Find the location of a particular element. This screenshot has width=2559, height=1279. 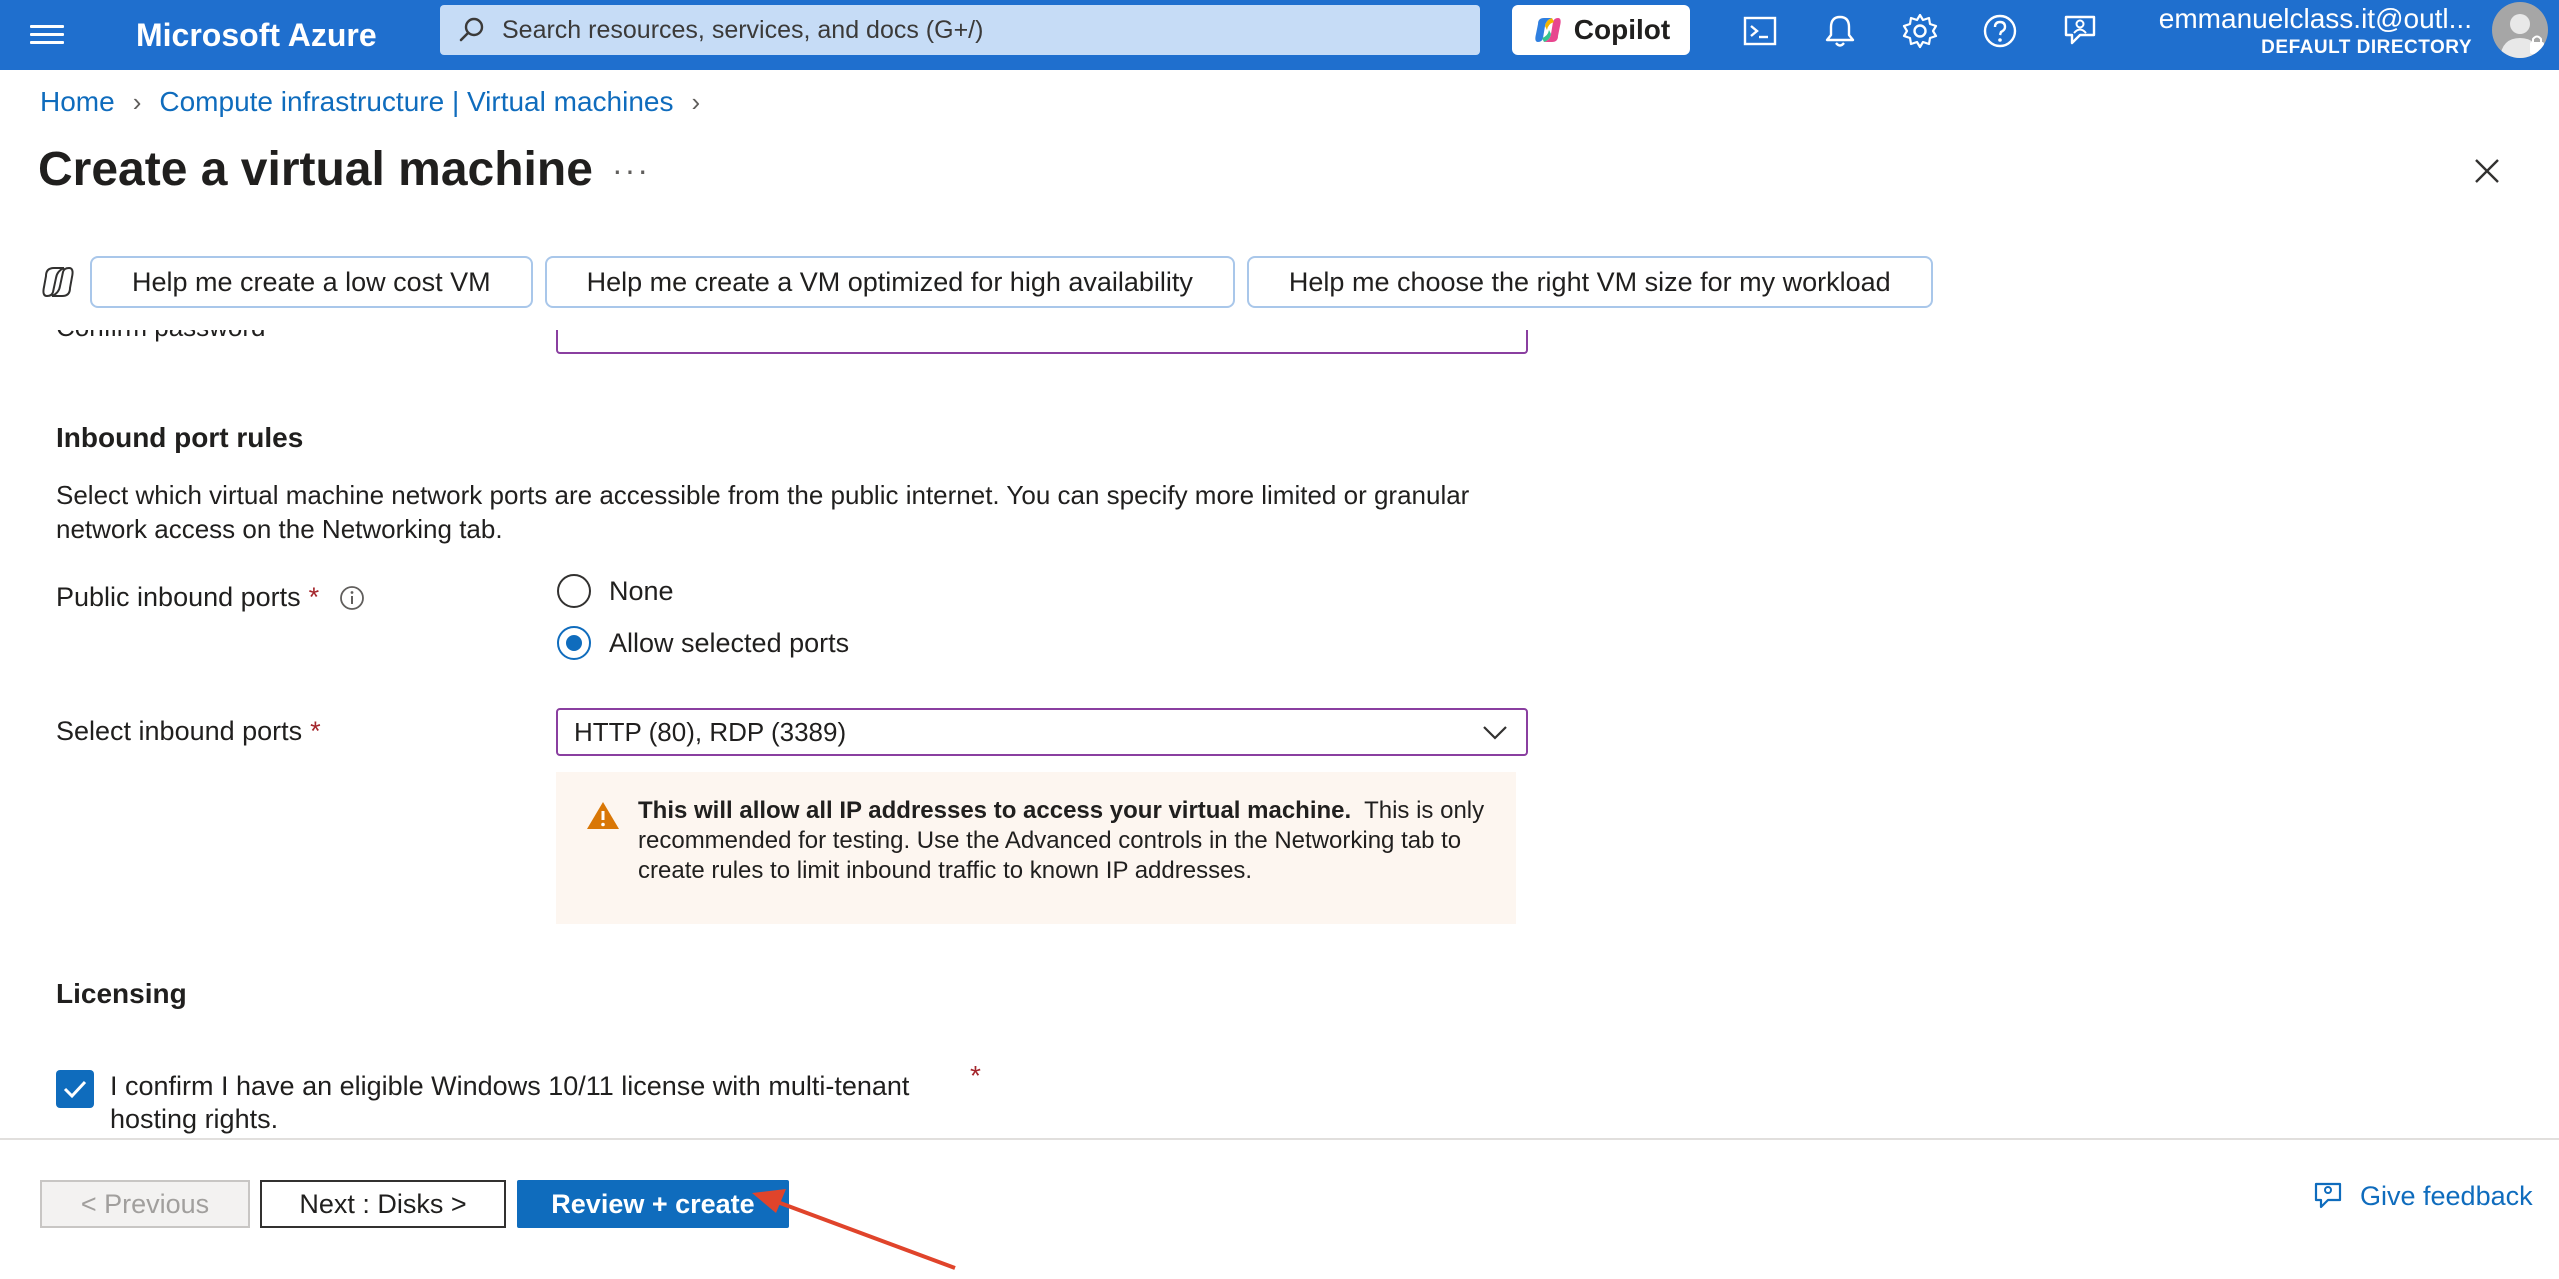

inbound-port-rules-heading: Inbound port rules is located at coordinates (180, 437).